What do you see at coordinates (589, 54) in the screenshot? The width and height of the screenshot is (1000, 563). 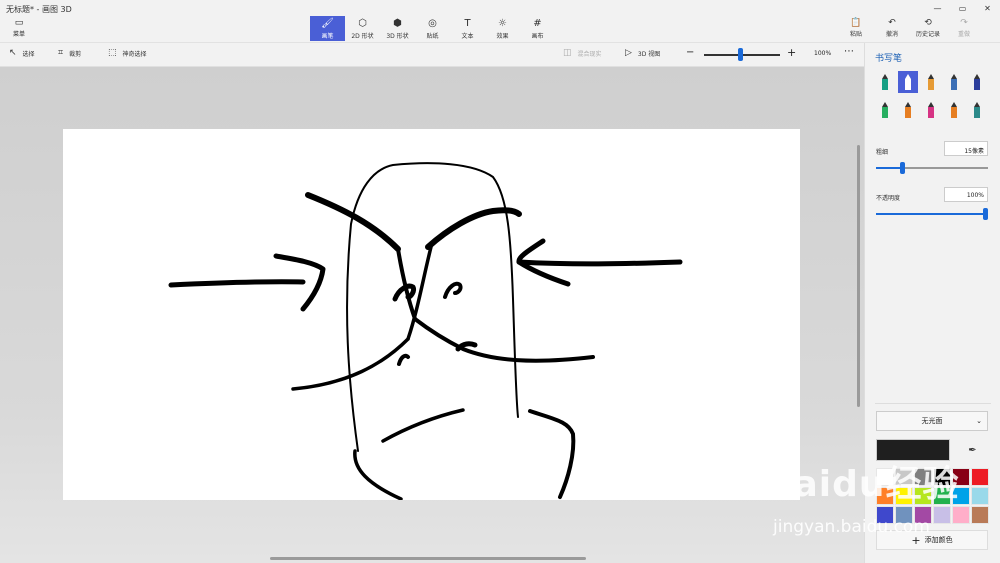 I see `mixed-reality-label: 混合现实` at bounding box center [589, 54].